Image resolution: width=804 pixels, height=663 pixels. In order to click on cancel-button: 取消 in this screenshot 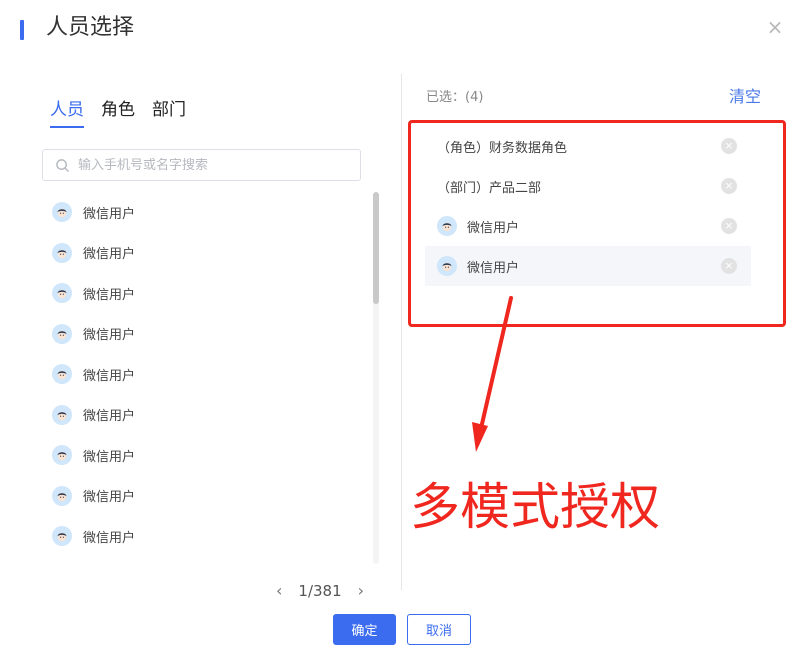, I will do `click(439, 629)`.